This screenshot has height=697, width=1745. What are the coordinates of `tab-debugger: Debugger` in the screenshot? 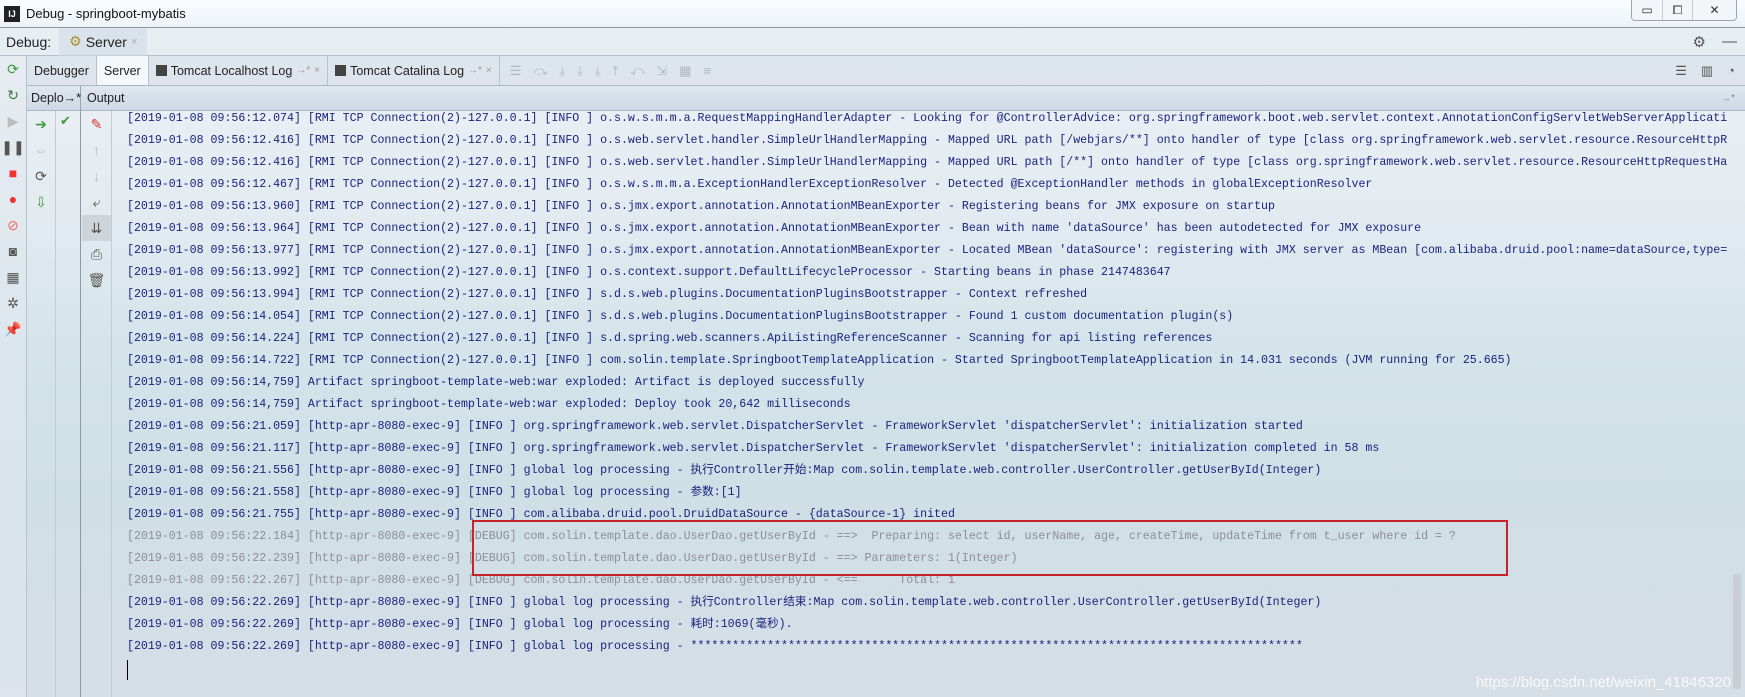 It's located at (62, 70).